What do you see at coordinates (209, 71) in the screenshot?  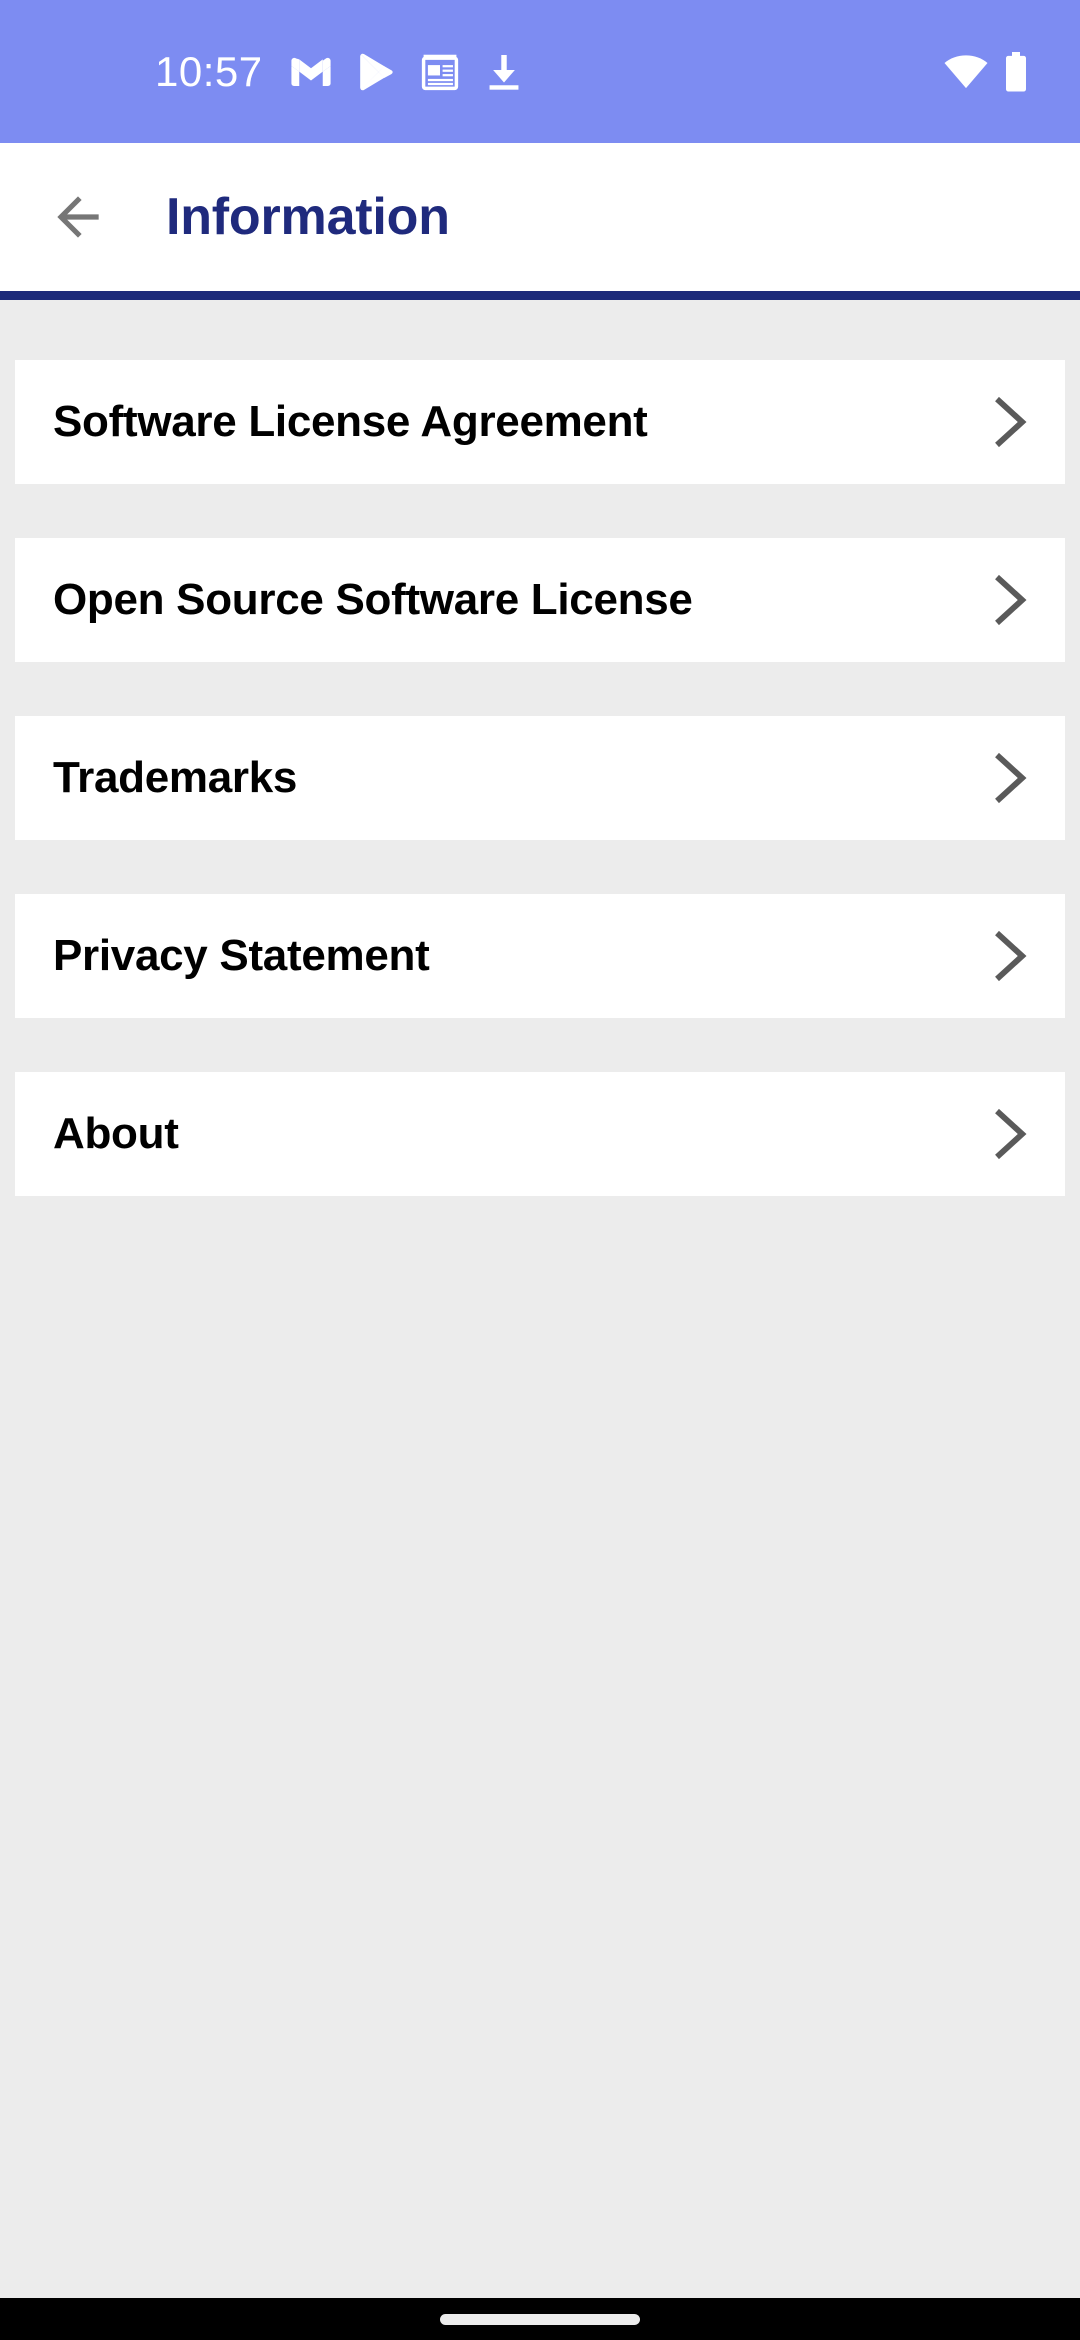 I see `status-bar-clock: 10:57` at bounding box center [209, 71].